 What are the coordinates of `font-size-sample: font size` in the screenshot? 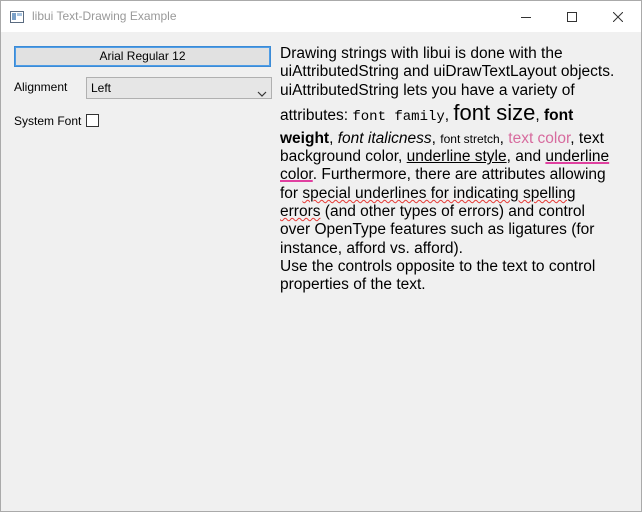 It's located at (494, 112).